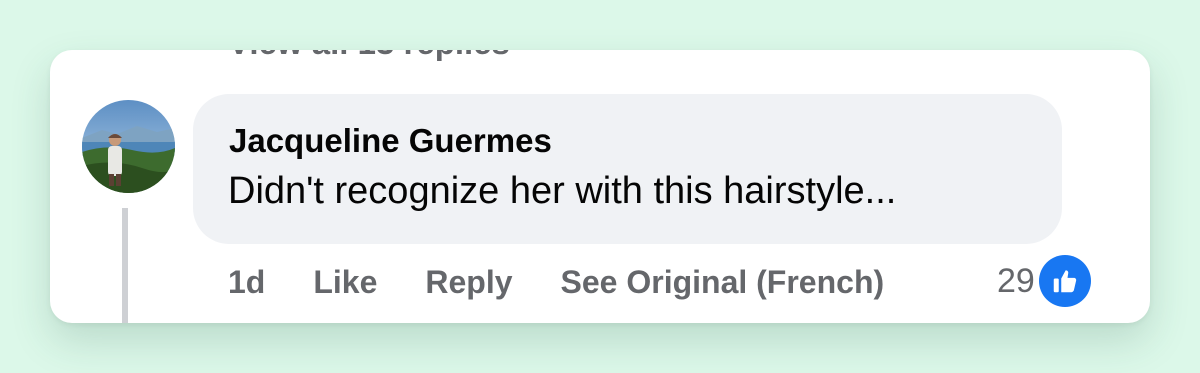 This screenshot has width=1200, height=373. I want to click on comment-actions: 1d Like Reply See Original (French), so click(556, 282).